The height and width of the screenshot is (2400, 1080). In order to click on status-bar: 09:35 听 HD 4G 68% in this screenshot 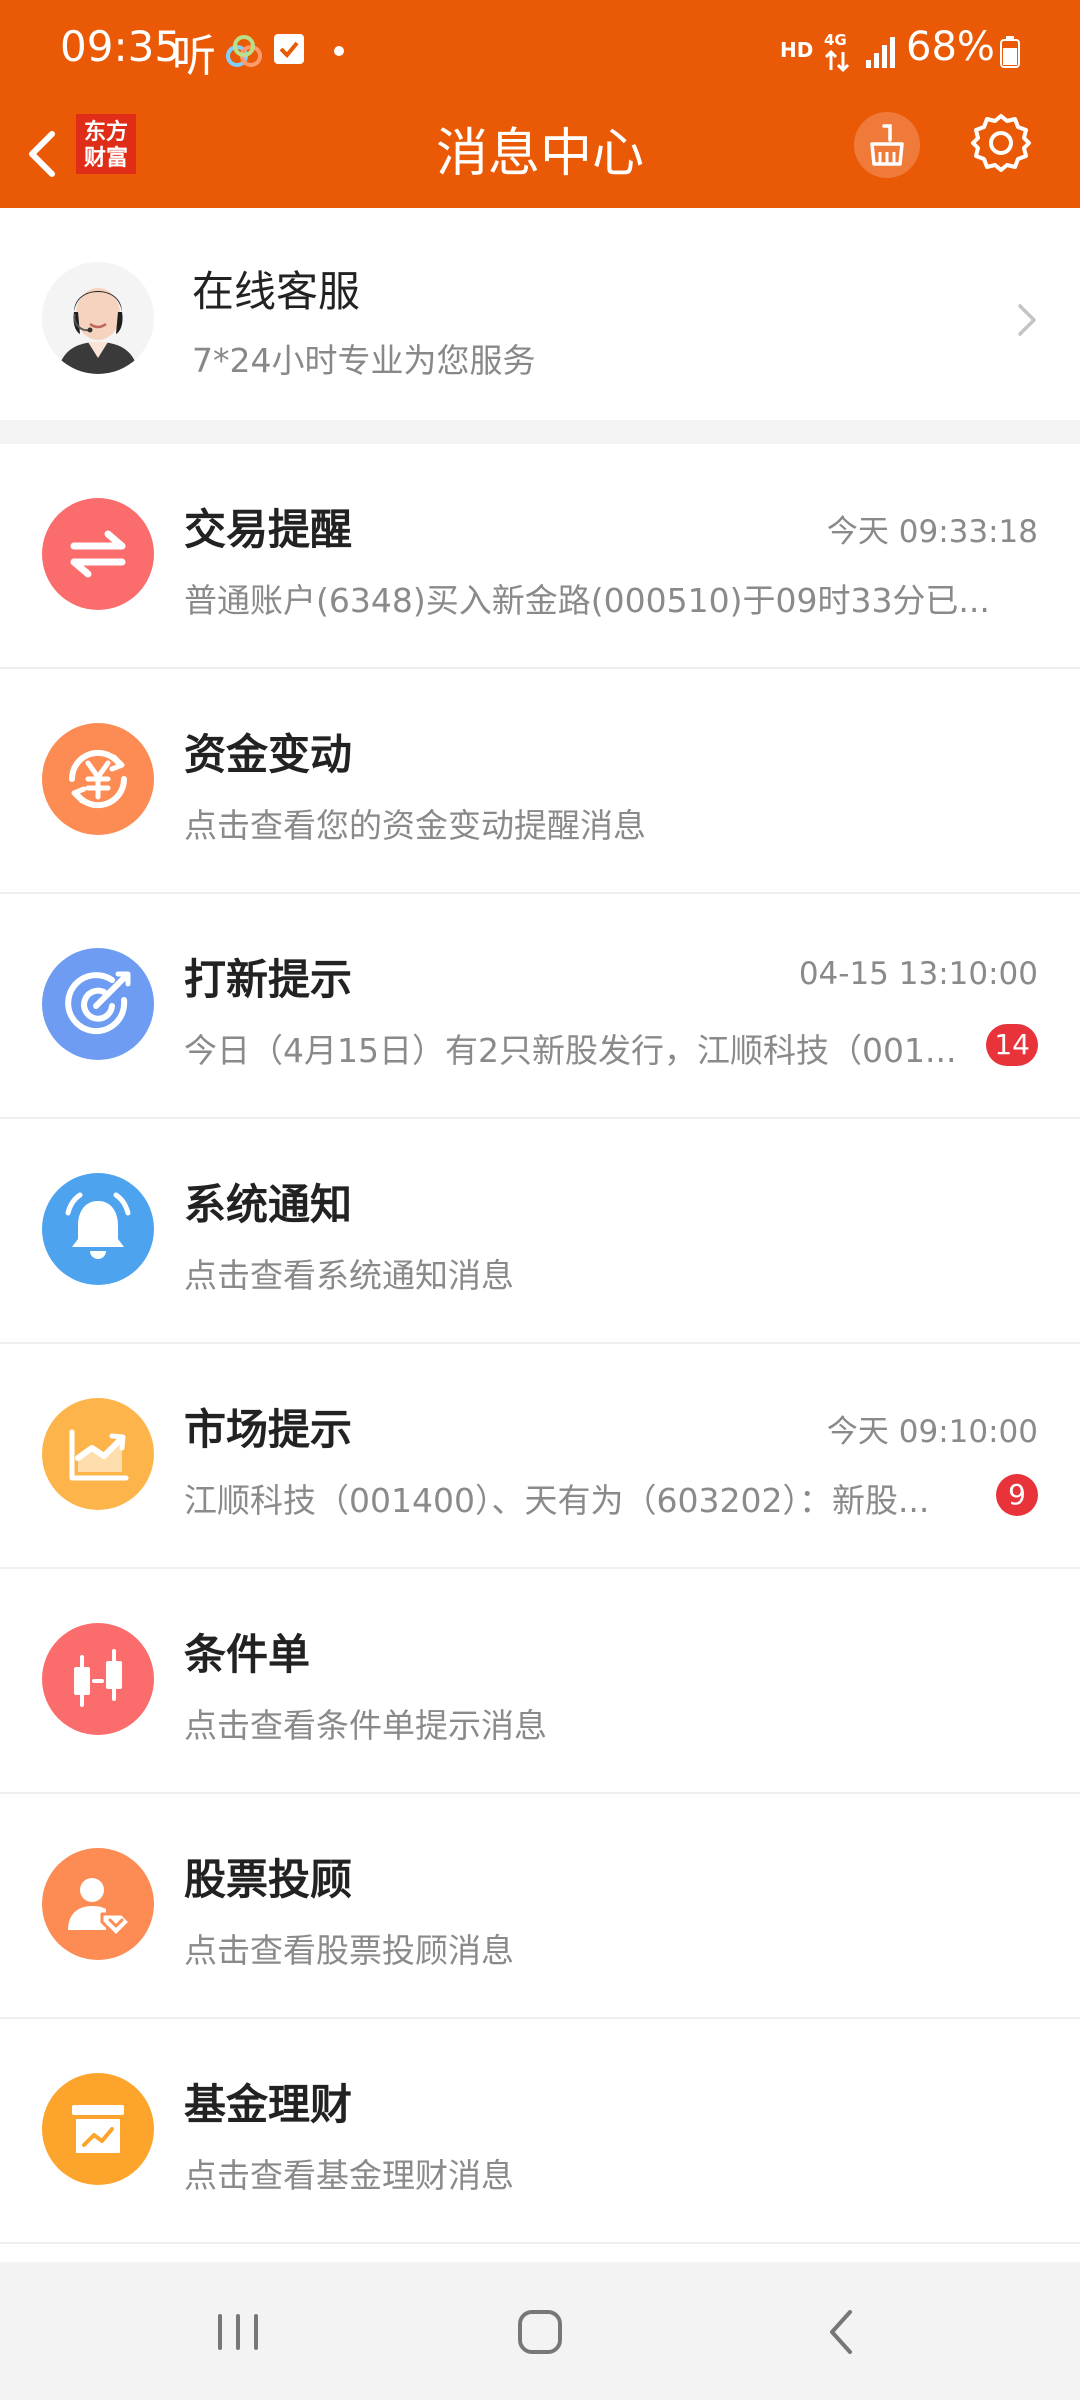, I will do `click(540, 50)`.